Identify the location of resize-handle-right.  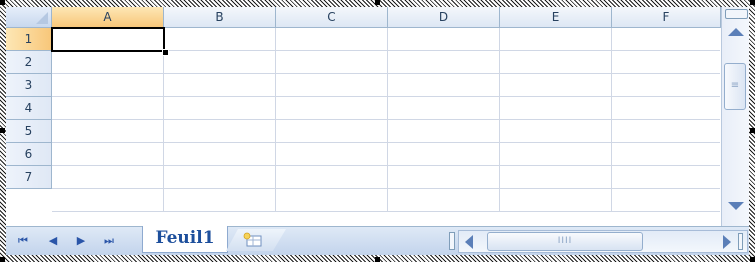
(752, 130).